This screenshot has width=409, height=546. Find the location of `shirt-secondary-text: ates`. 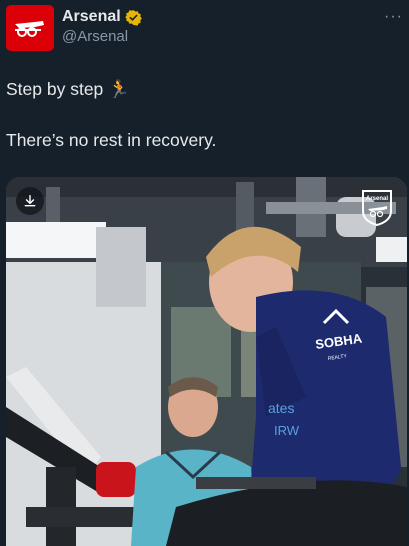

shirt-secondary-text: ates is located at coordinates (281, 408).